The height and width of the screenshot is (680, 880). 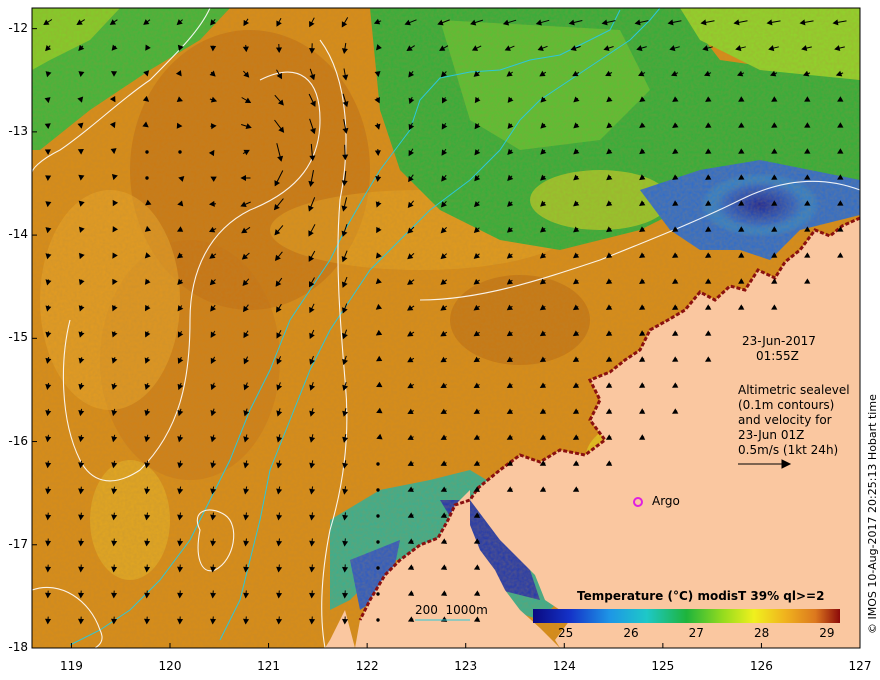 I want to click on colorbar, so click(x=686, y=616).